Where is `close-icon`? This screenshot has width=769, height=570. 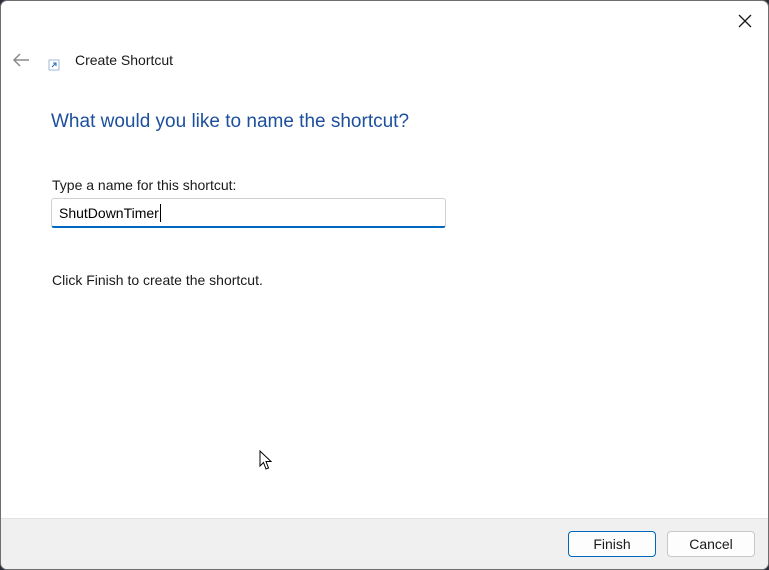 close-icon is located at coordinates (745, 21).